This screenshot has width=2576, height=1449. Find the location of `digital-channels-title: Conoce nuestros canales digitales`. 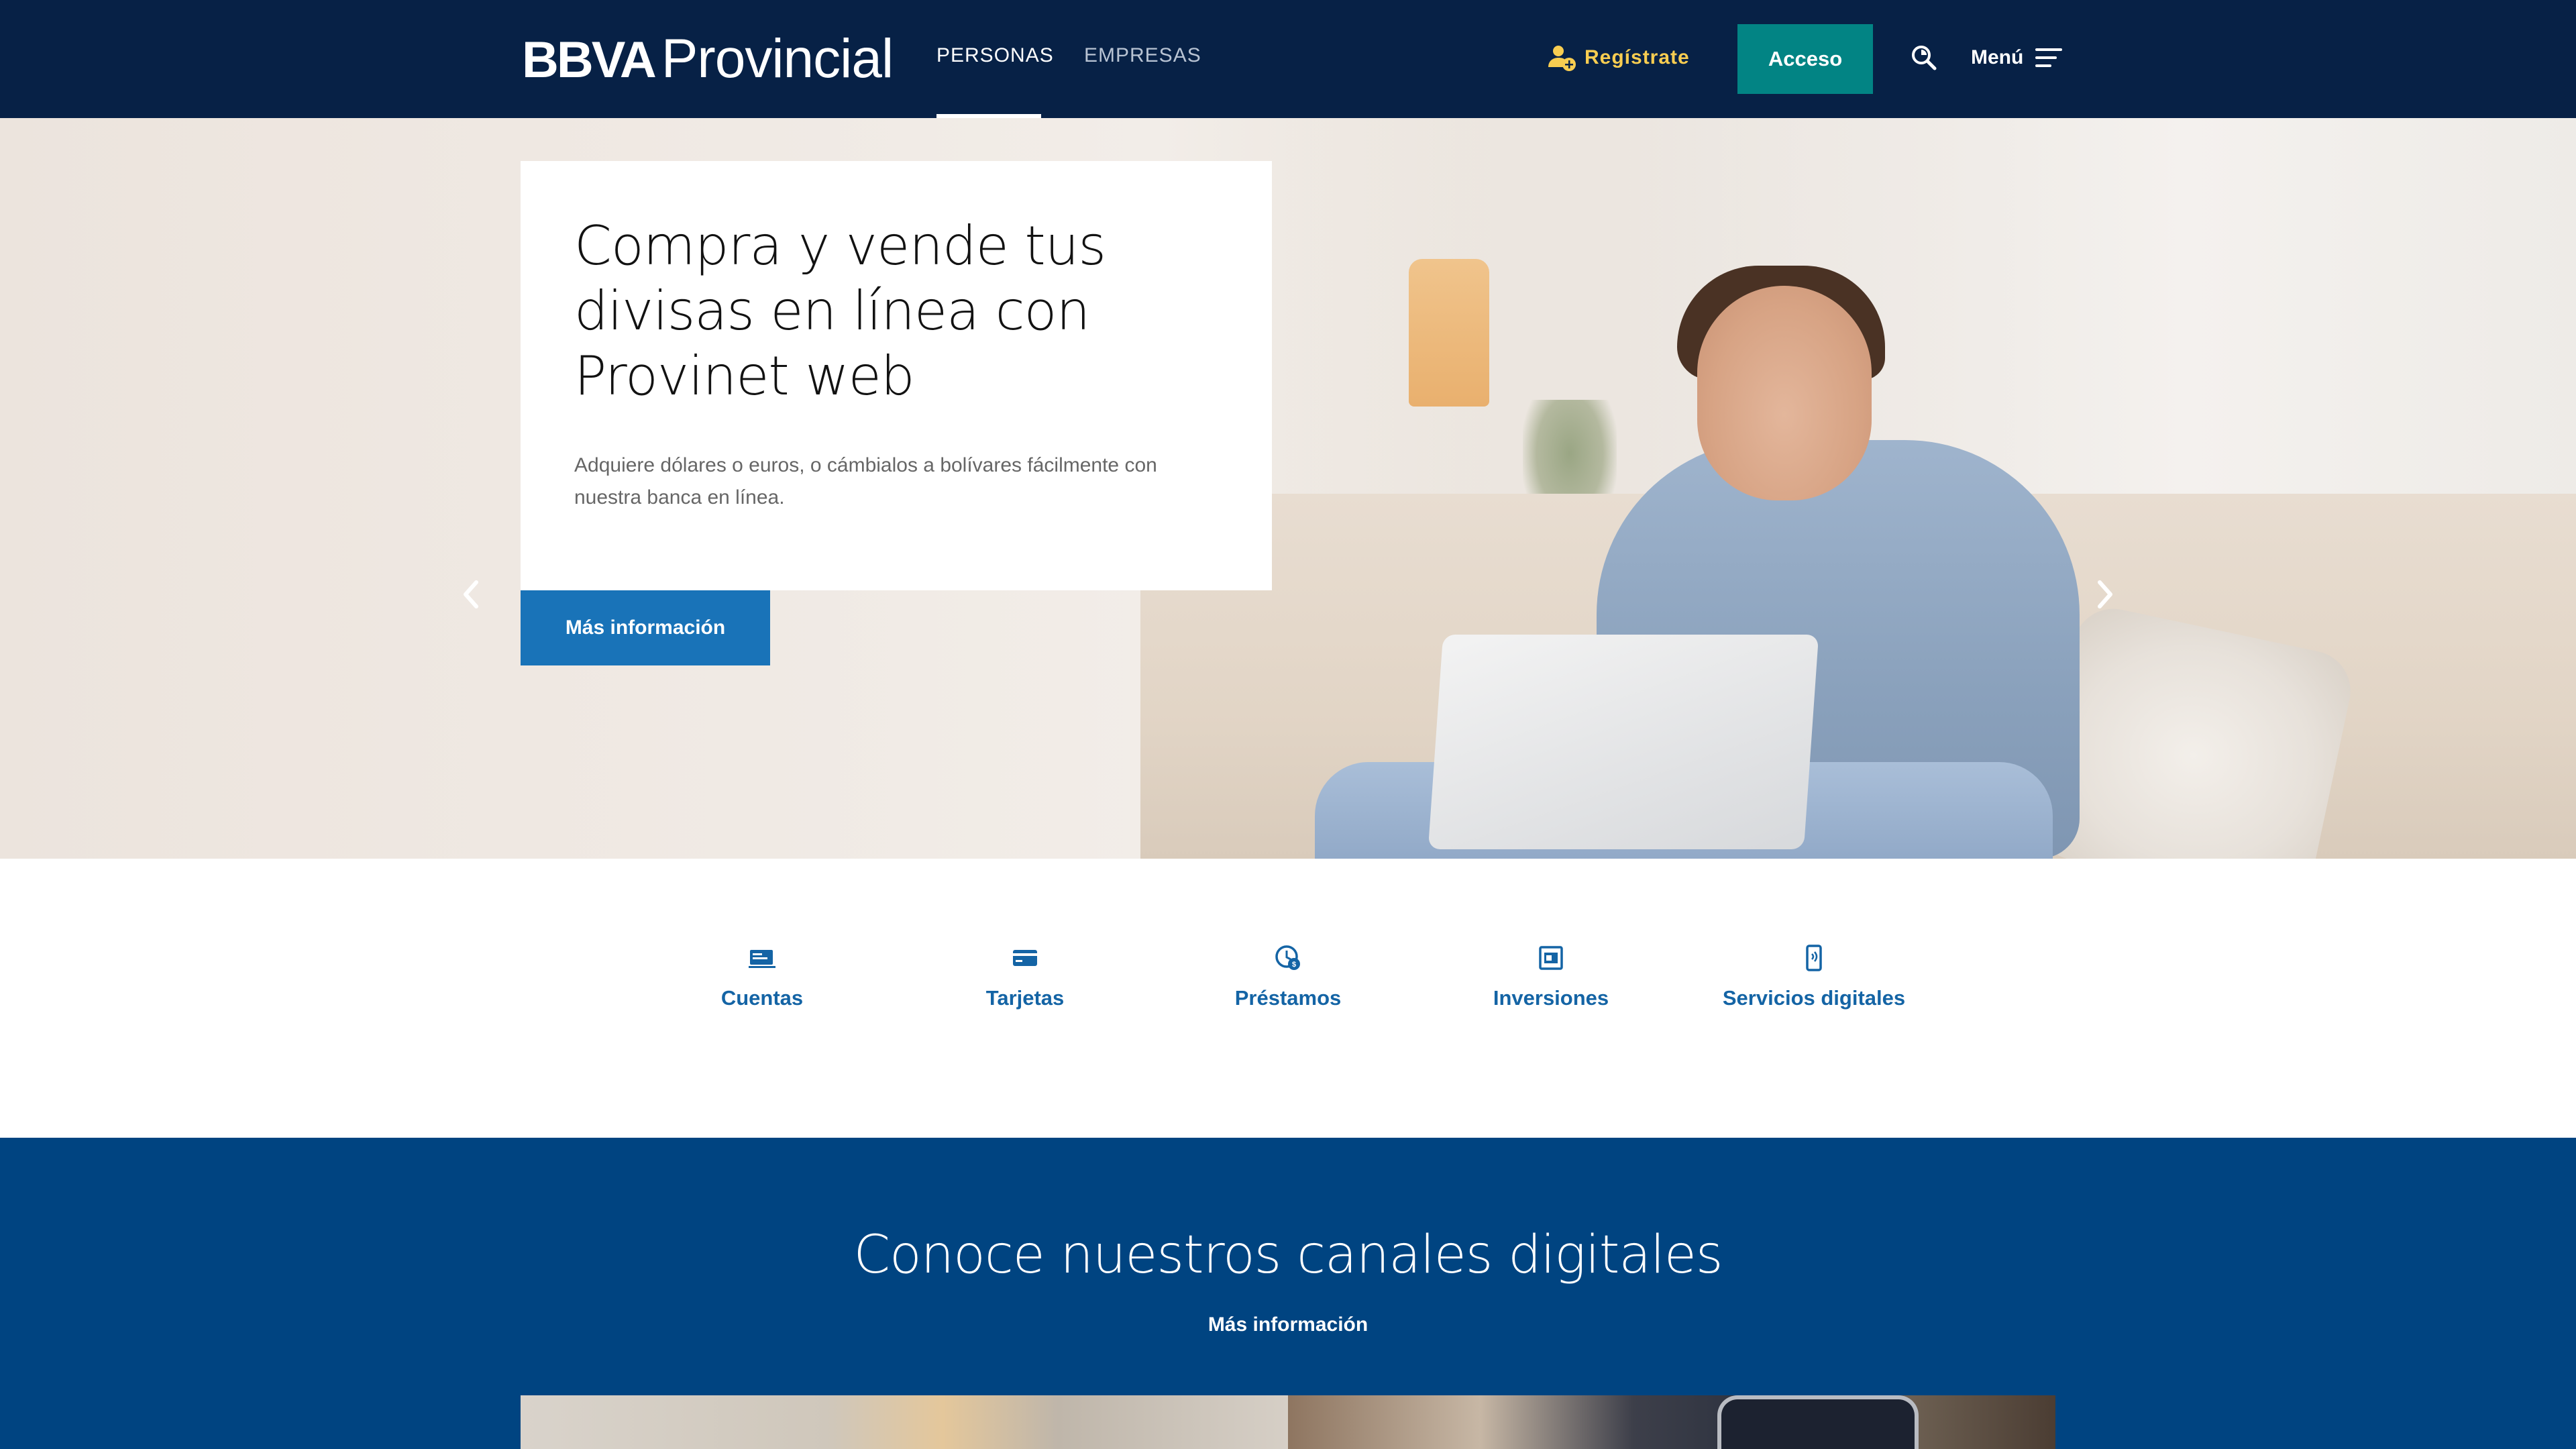

digital-channels-title: Conoce nuestros canales digitales is located at coordinates (1288, 1255).